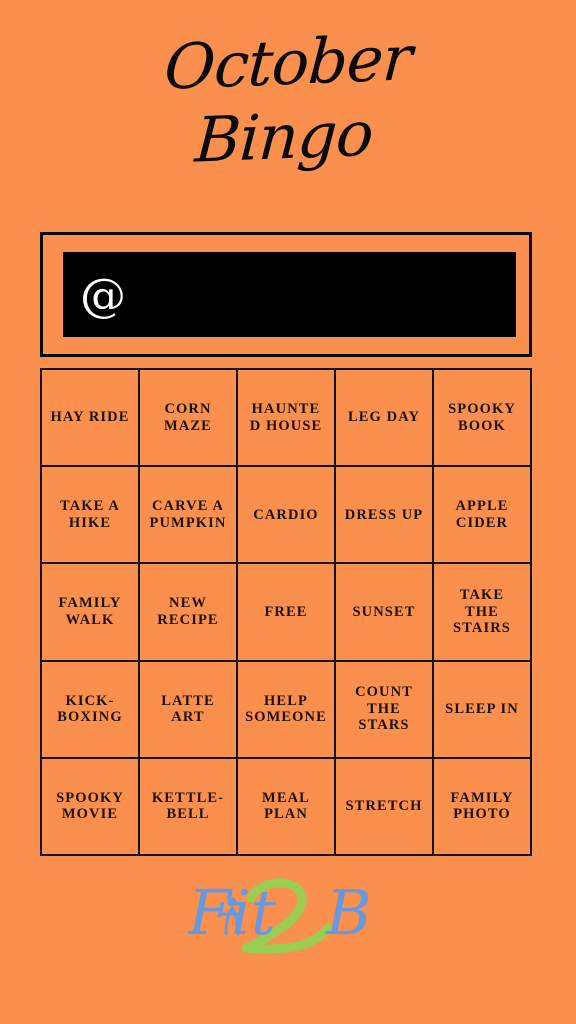 The image size is (576, 1024). I want to click on bingo-cell: CORN MAZE, so click(189, 419).